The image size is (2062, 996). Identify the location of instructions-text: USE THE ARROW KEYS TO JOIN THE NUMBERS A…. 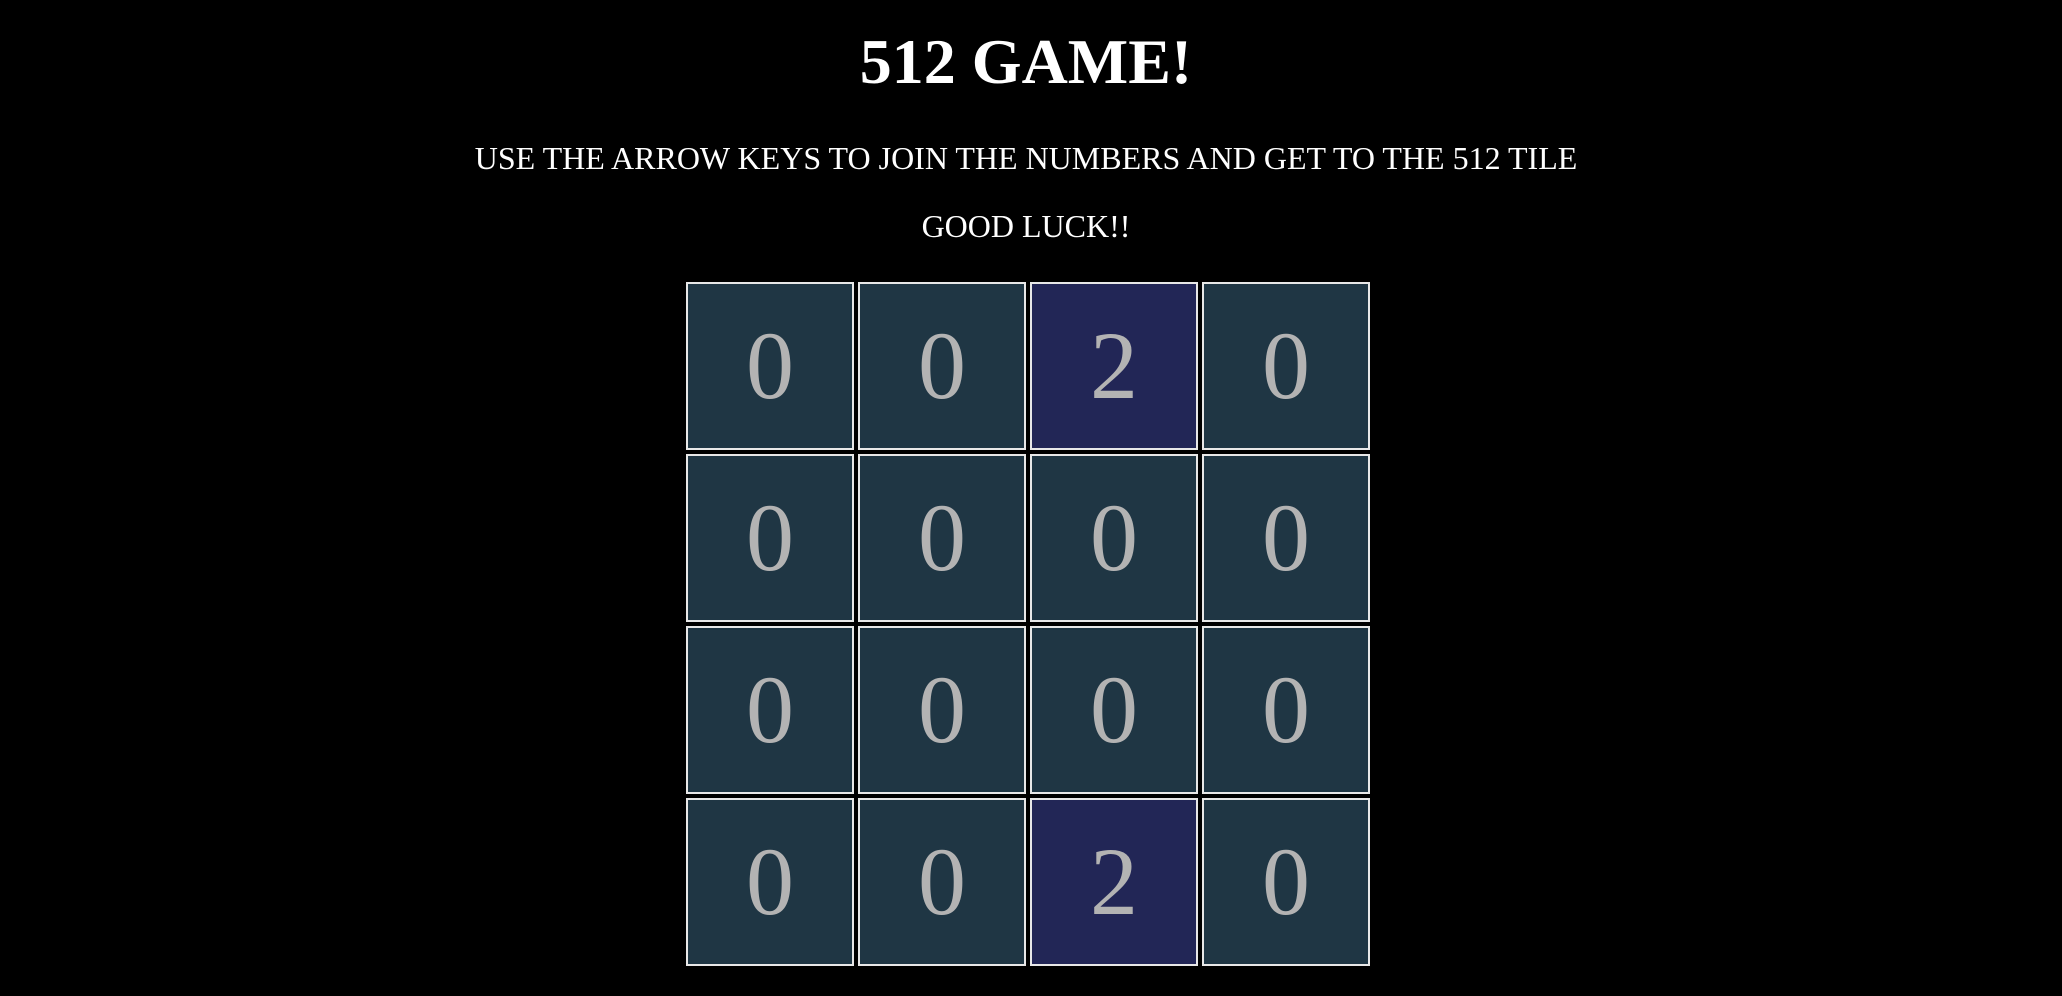
(1026, 158).